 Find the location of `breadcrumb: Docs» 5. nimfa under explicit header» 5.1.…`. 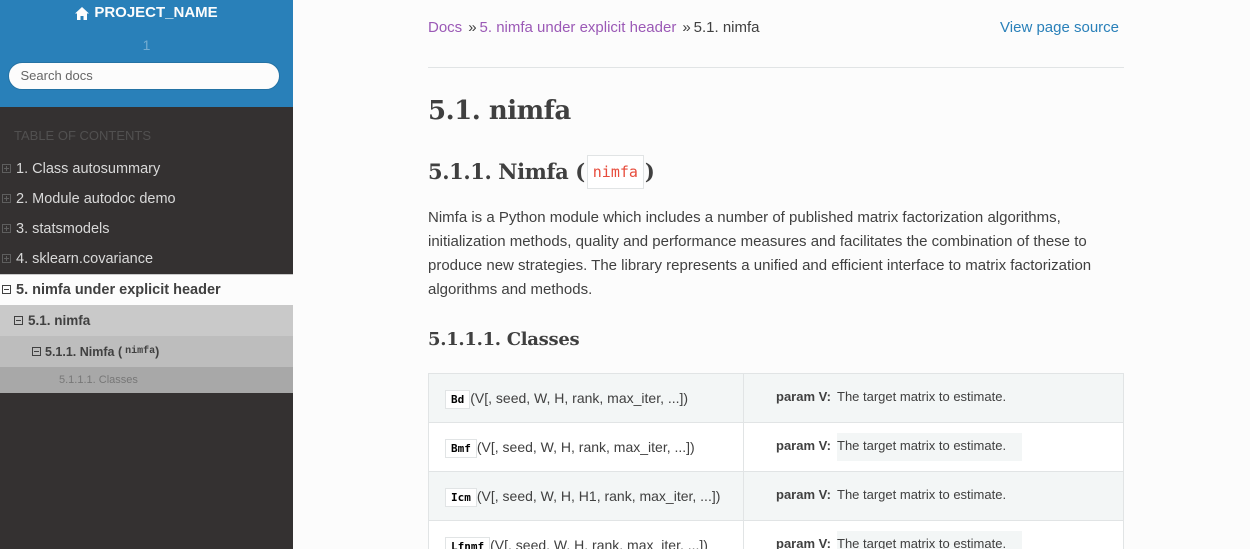

breadcrumb: Docs» 5. nimfa under explicit header» 5.1.… is located at coordinates (776, 29).